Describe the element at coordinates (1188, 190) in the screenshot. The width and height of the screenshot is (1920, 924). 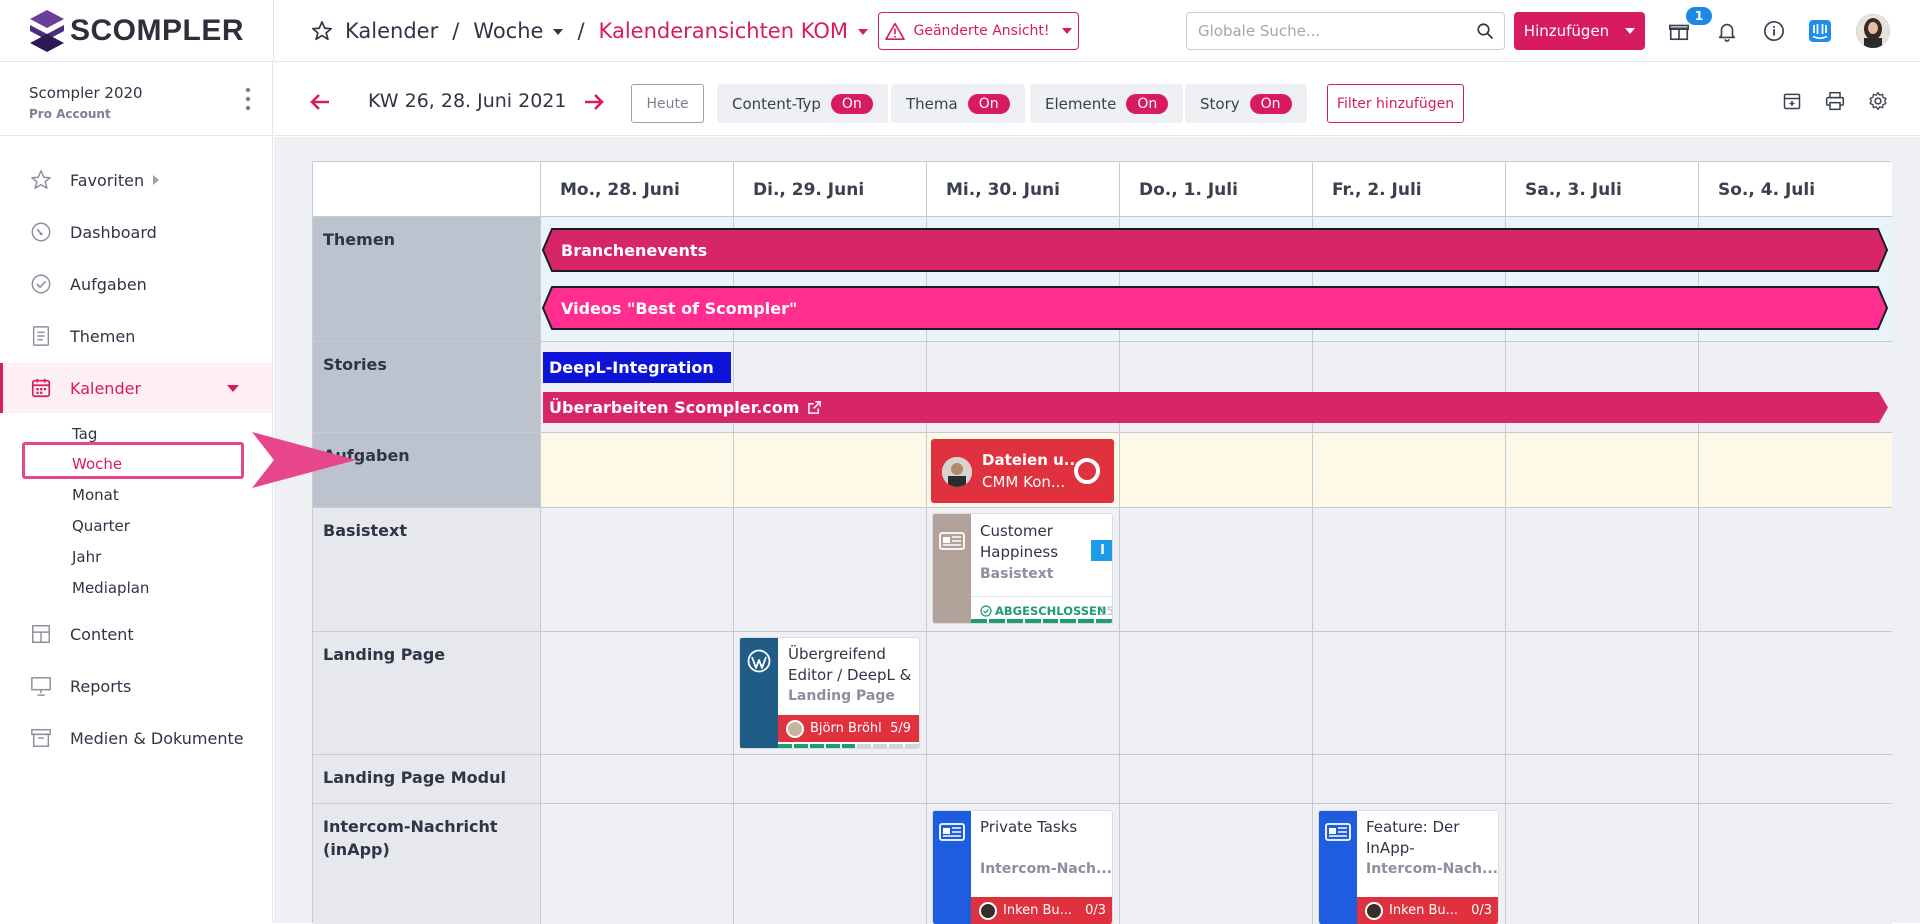
I see `day-header: Do., 1. Juli` at that location.